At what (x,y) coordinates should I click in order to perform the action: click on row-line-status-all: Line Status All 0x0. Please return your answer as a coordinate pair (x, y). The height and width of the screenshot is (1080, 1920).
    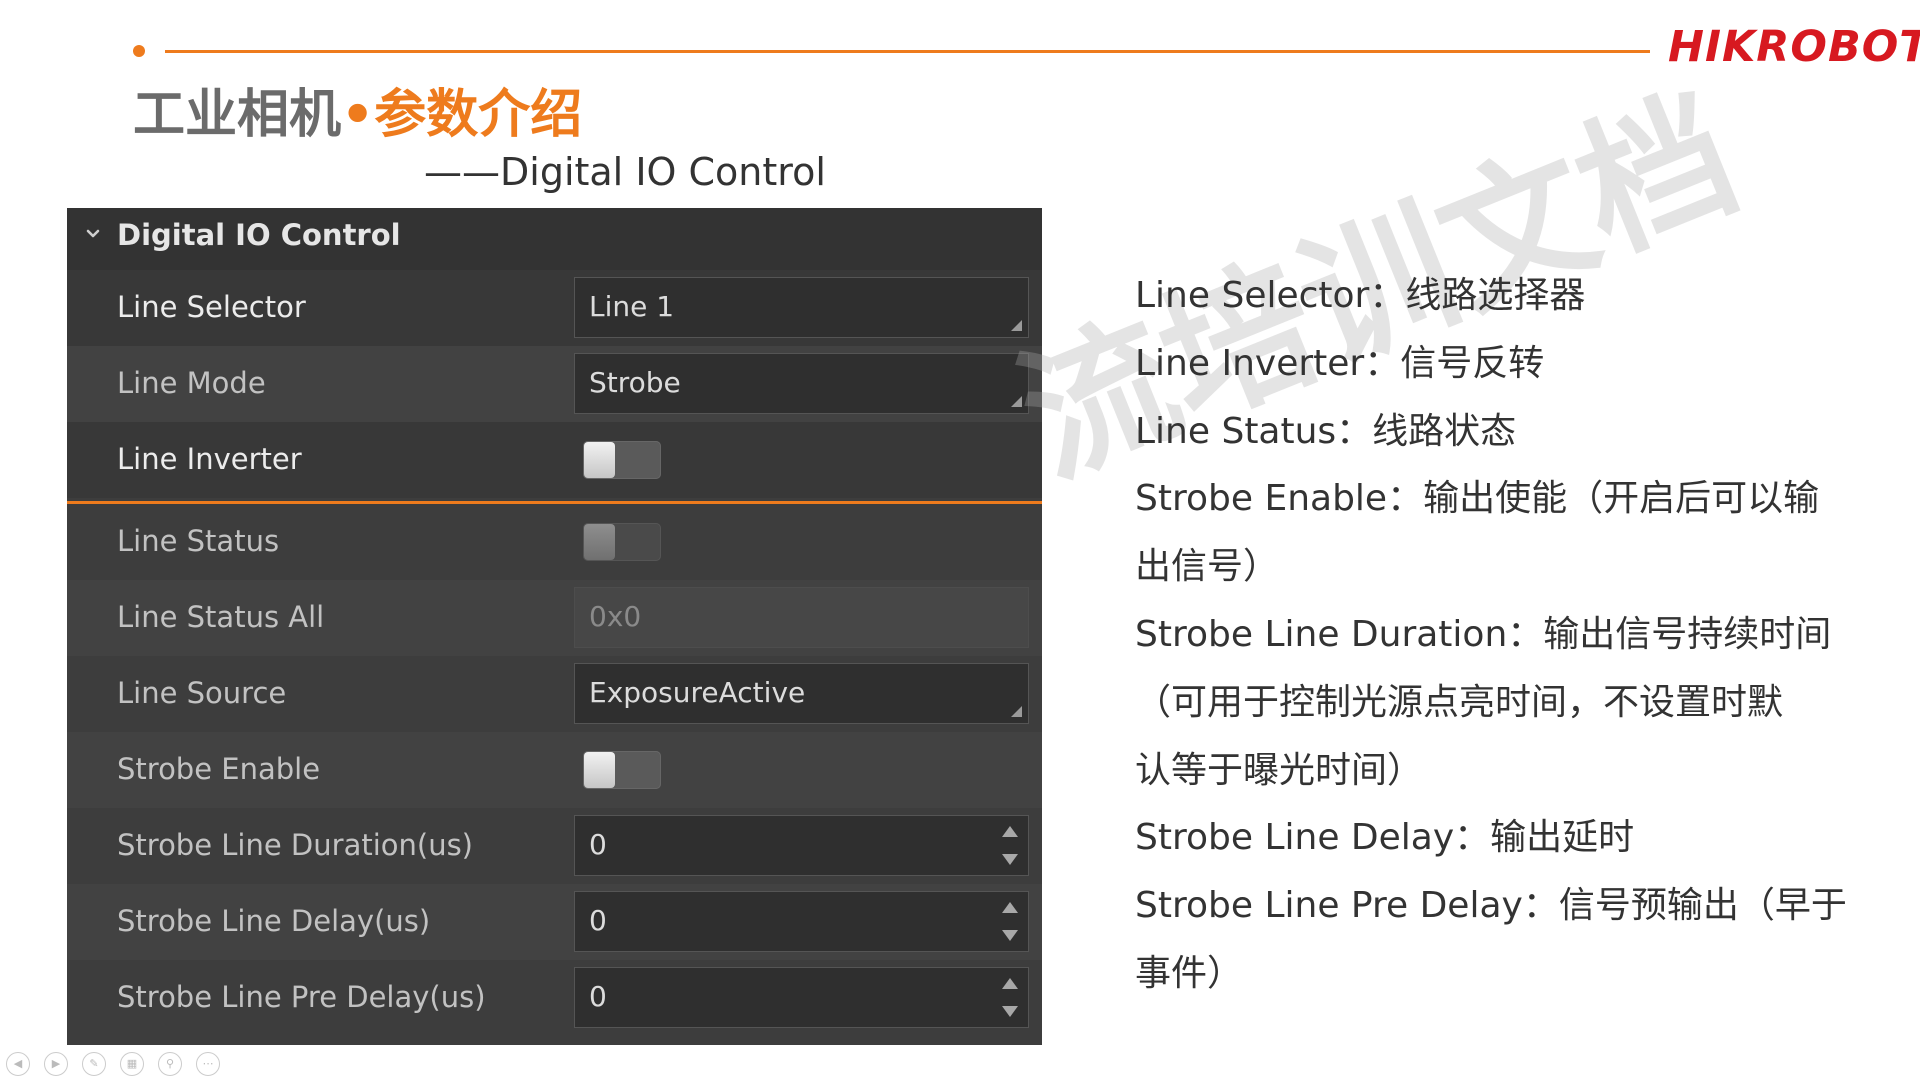
    Looking at the image, I should click on (554, 618).